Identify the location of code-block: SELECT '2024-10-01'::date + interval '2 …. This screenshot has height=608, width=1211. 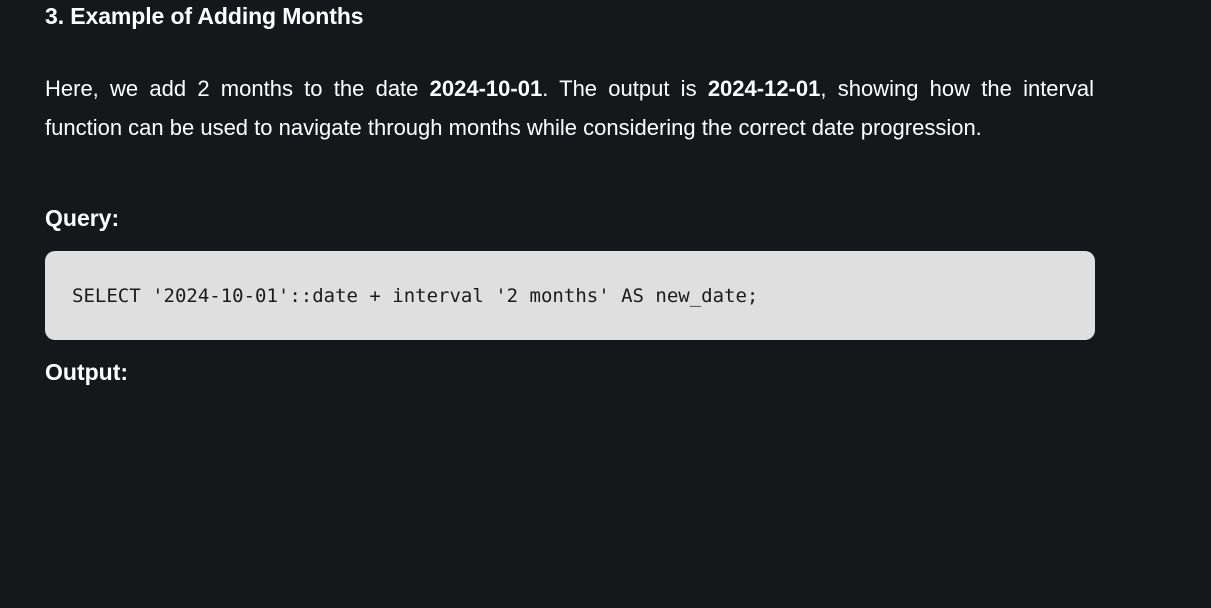
(570, 295).